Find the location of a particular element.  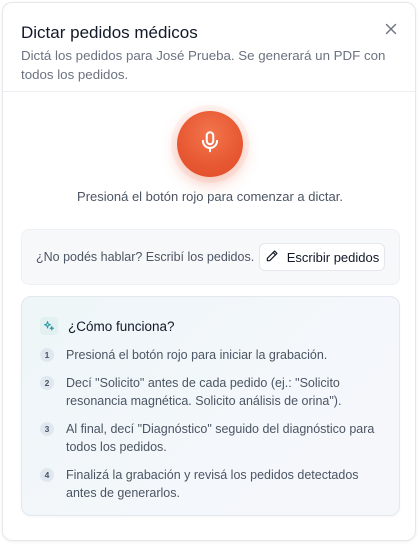

how-it-works-title: ¿Cómo funciona? is located at coordinates (121, 326).